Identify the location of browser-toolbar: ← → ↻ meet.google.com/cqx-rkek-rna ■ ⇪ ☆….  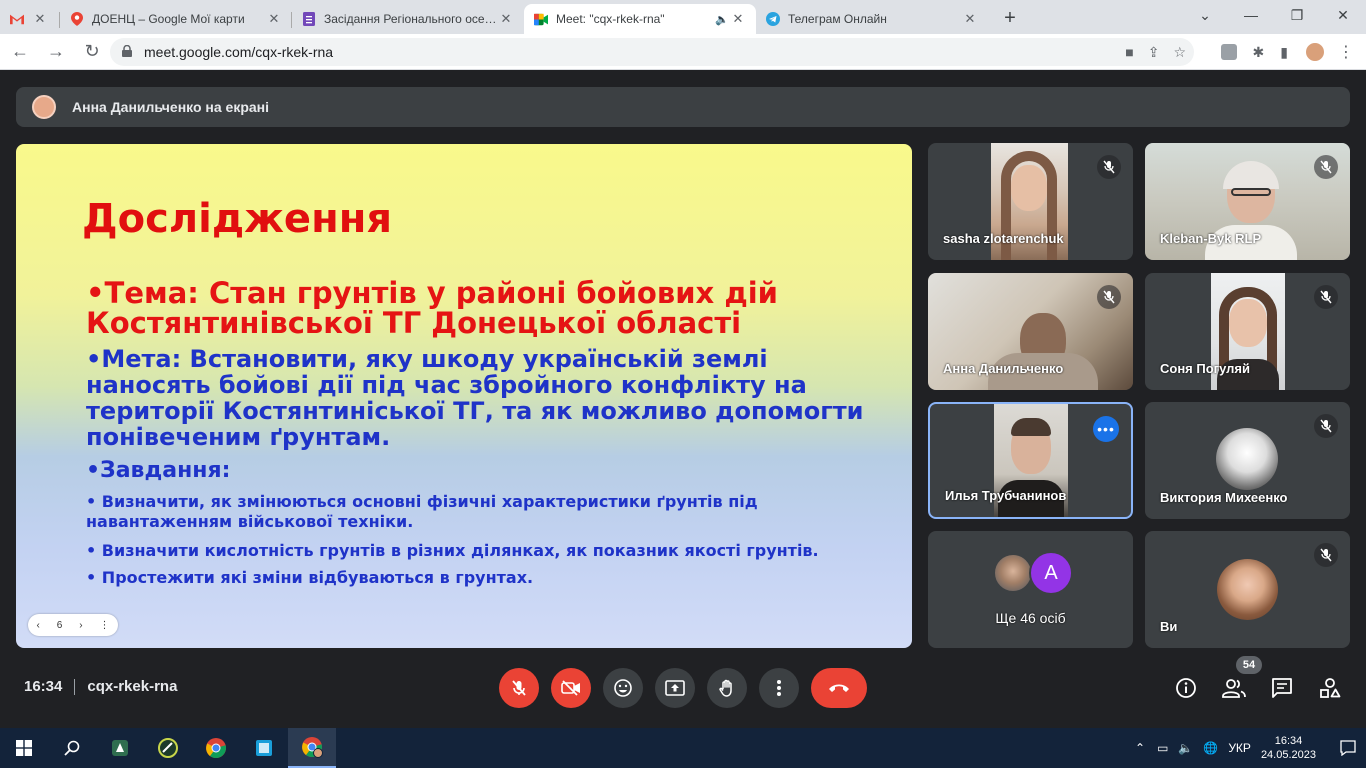
(683, 52).